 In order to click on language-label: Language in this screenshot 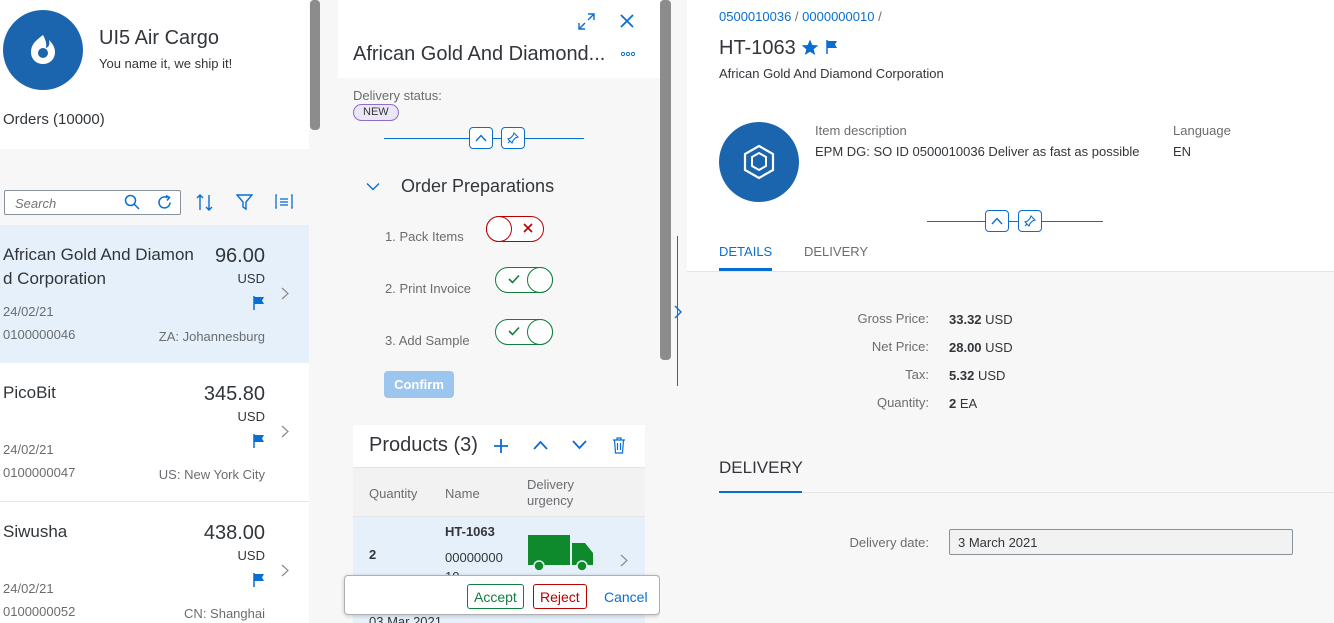, I will do `click(1202, 130)`.